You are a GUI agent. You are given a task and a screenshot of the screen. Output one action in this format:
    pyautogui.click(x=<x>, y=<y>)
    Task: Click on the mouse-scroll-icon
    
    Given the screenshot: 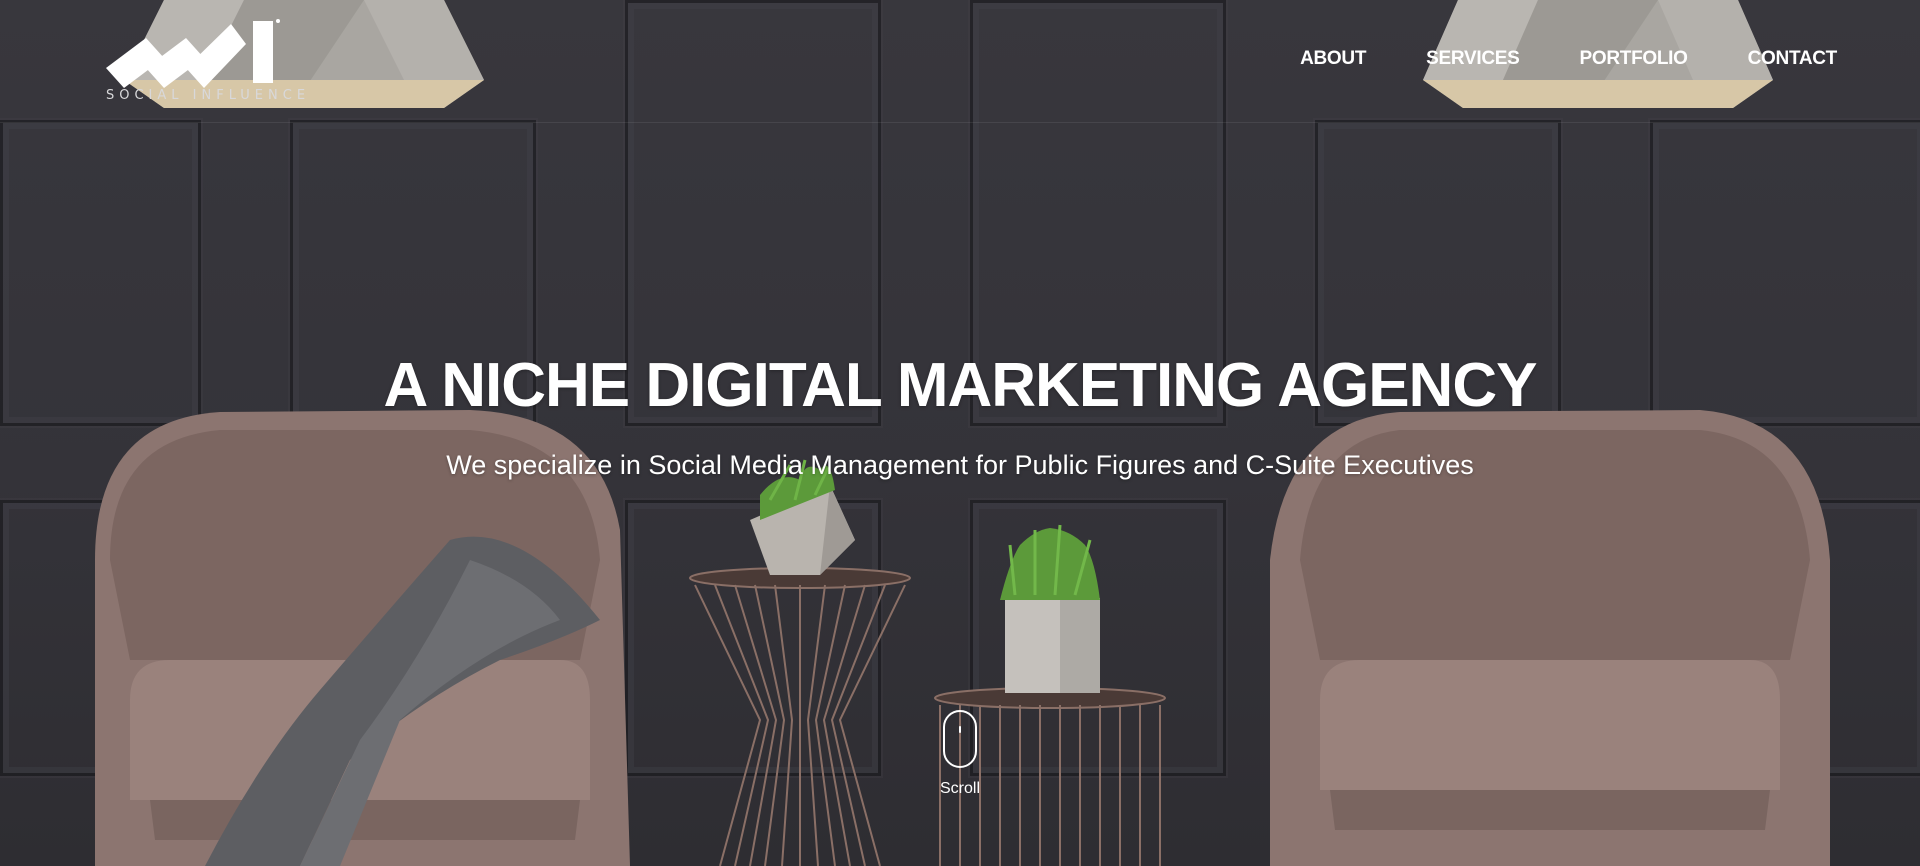 What is the action you would take?
    pyautogui.click(x=960, y=739)
    